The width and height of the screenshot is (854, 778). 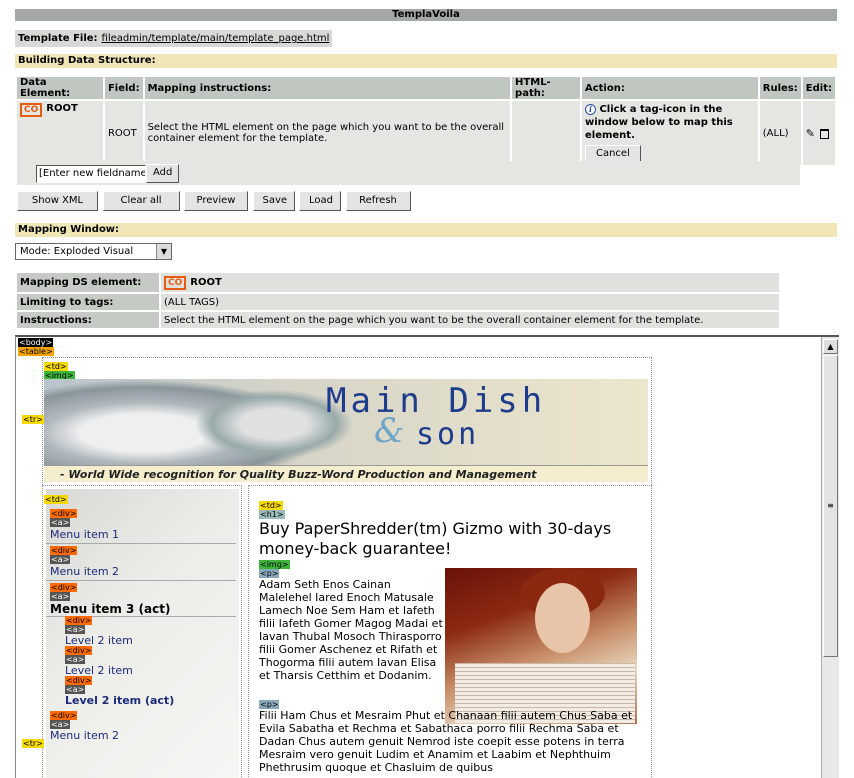 What do you see at coordinates (470, 302) in the screenshot?
I see `limit-tags-value: (ALL TAGS)` at bounding box center [470, 302].